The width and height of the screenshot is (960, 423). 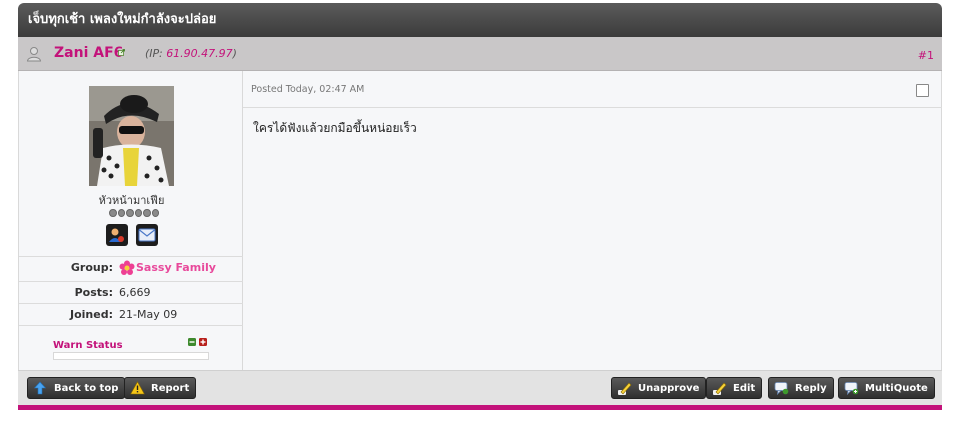 What do you see at coordinates (170, 388) in the screenshot?
I see `report-label: Report` at bounding box center [170, 388].